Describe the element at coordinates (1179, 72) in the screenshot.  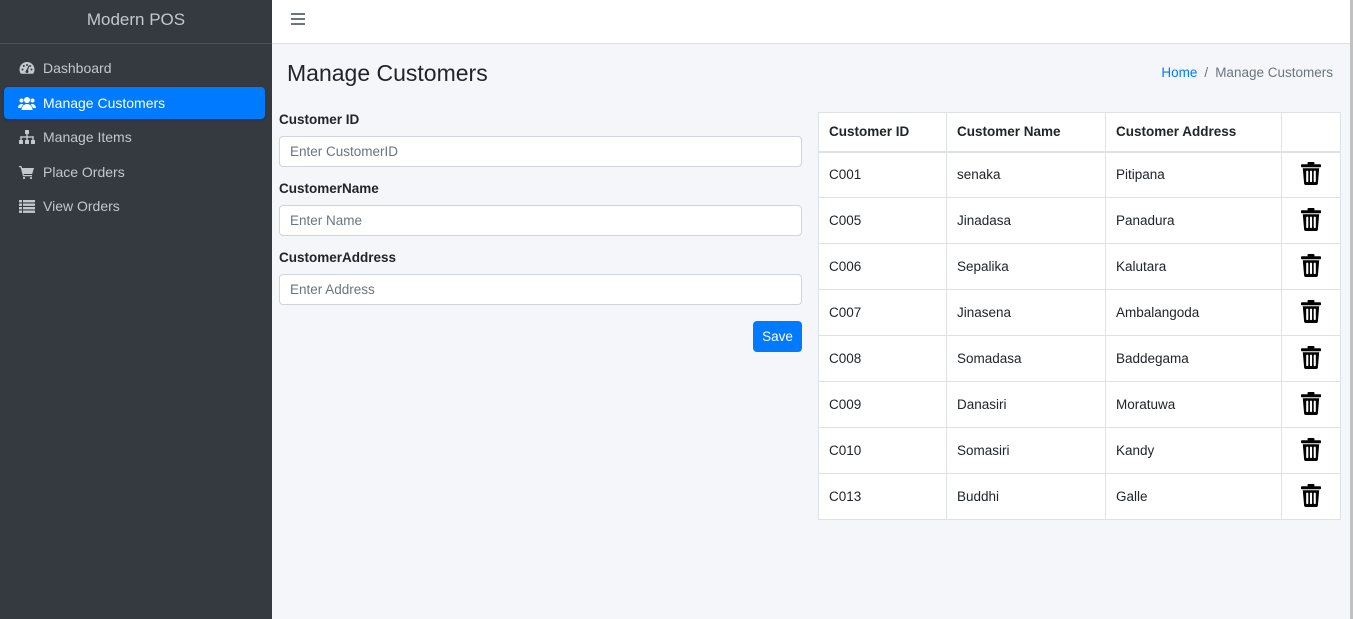
I see `breadcrumb-home-link: Home` at that location.